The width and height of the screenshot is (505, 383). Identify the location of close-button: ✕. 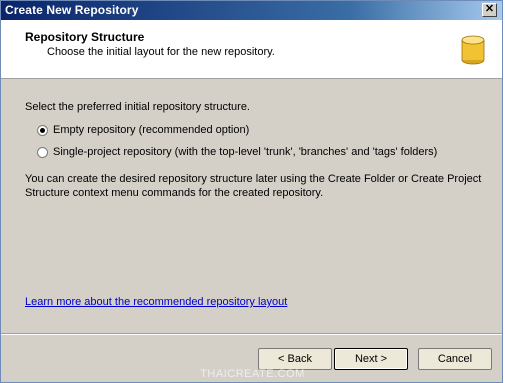
(489, 10).